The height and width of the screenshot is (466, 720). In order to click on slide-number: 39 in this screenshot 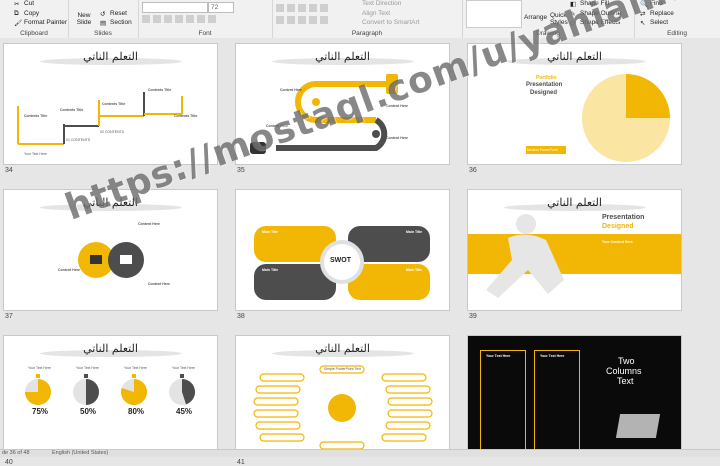, I will do `click(473, 316)`.